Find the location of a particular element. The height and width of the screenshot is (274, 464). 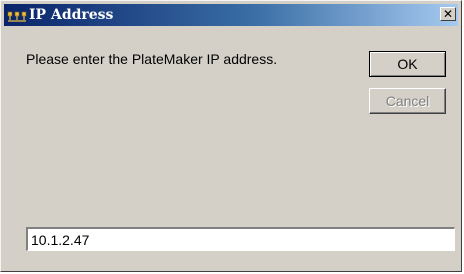

window-title: IP Address is located at coordinates (71, 15).